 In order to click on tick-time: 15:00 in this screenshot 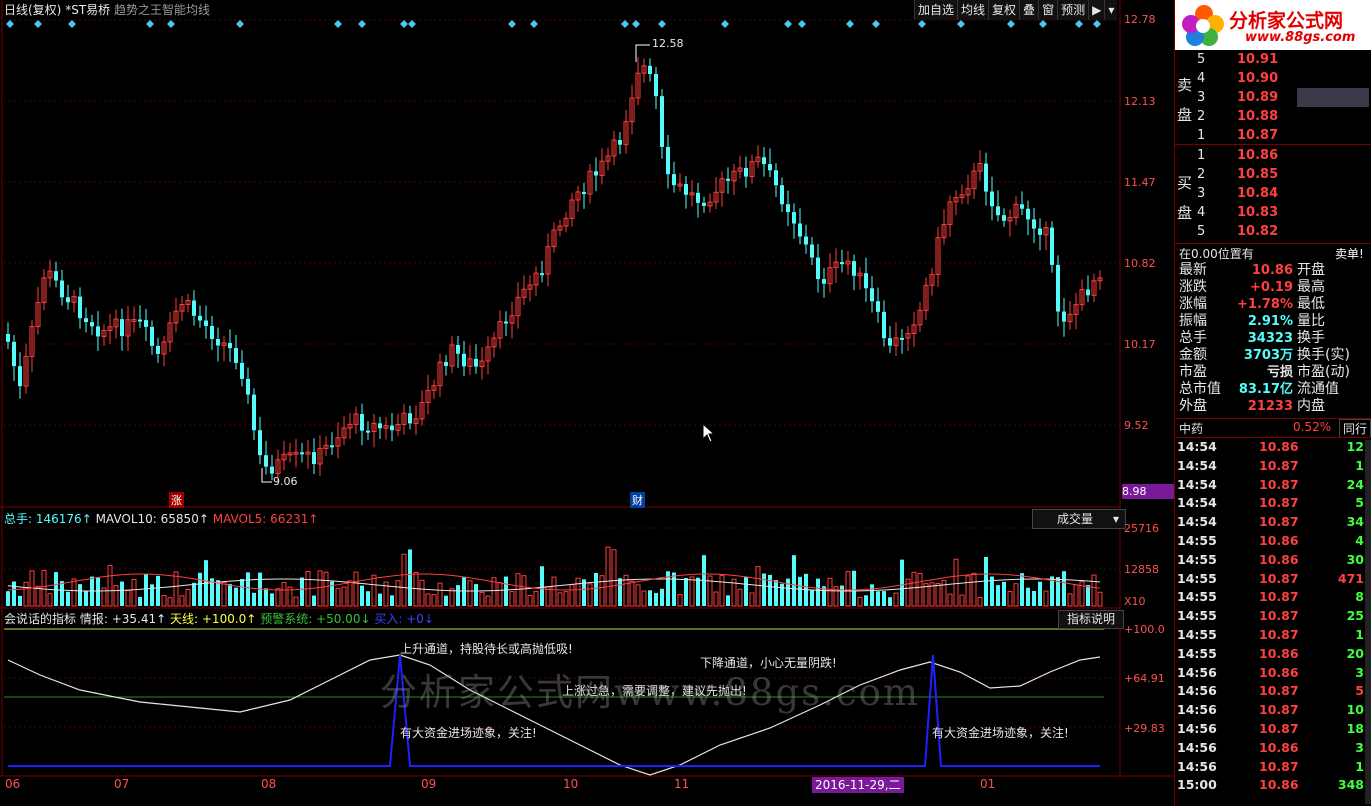, I will do `click(1197, 785)`.